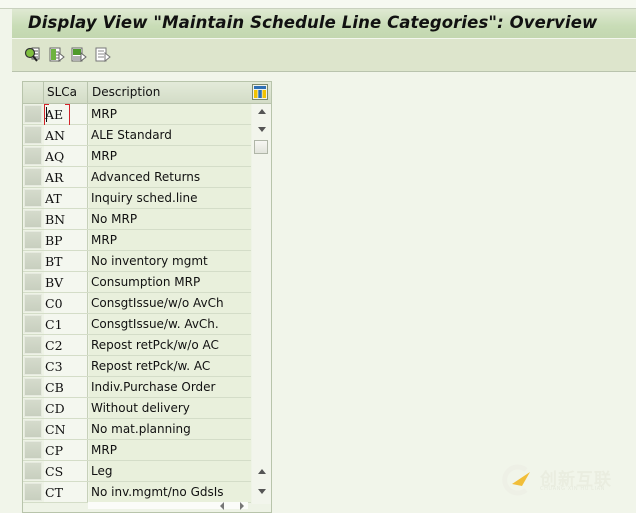  I want to click on slca-cell: AQ, so click(66, 156).